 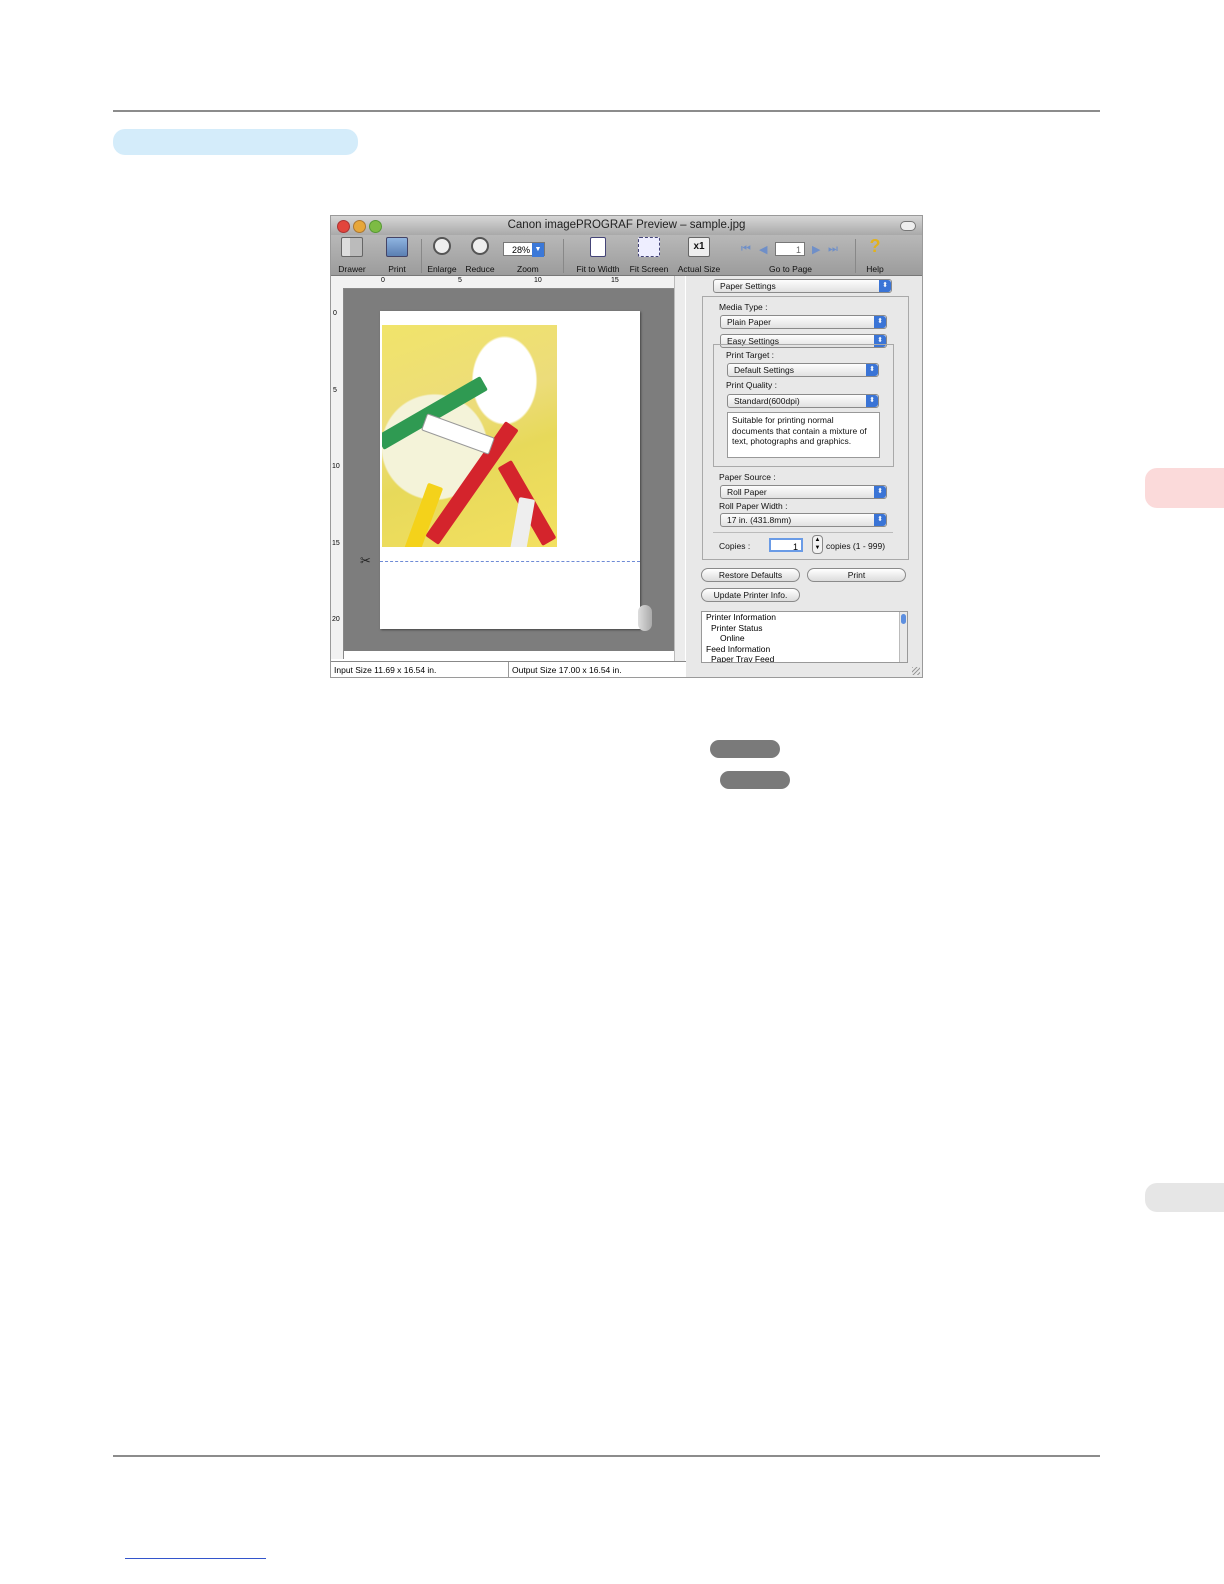 What do you see at coordinates (538, 250) in the screenshot?
I see `chevron-down-icon: ▼` at bounding box center [538, 250].